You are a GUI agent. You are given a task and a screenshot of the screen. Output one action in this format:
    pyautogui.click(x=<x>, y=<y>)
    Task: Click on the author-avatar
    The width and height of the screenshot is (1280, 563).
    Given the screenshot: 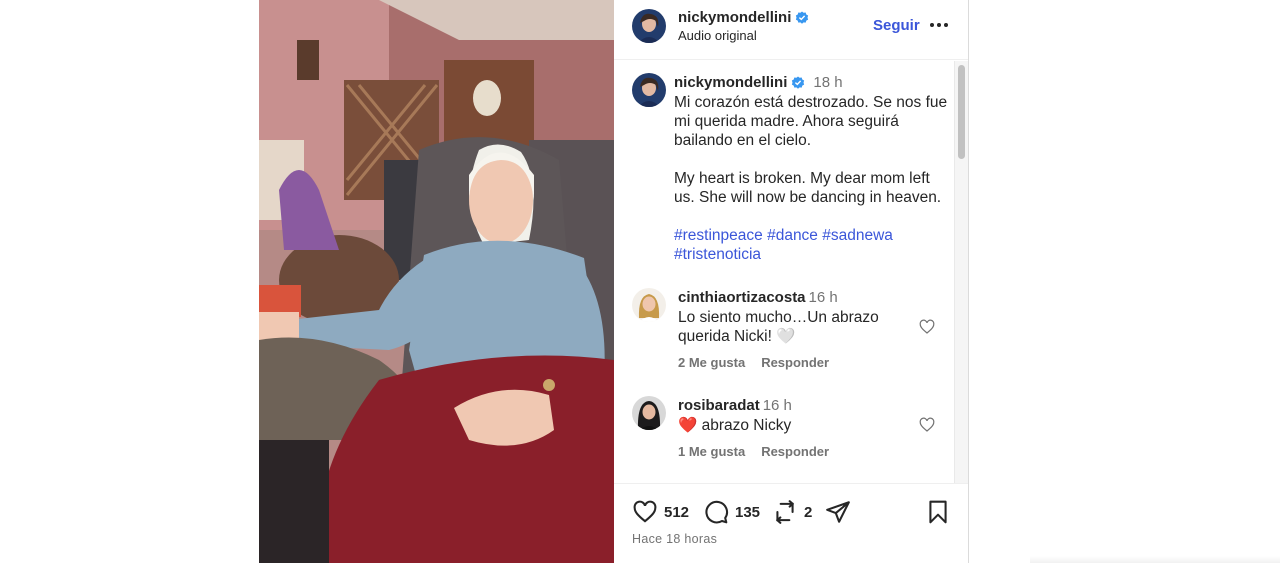 What is the action you would take?
    pyautogui.click(x=649, y=26)
    